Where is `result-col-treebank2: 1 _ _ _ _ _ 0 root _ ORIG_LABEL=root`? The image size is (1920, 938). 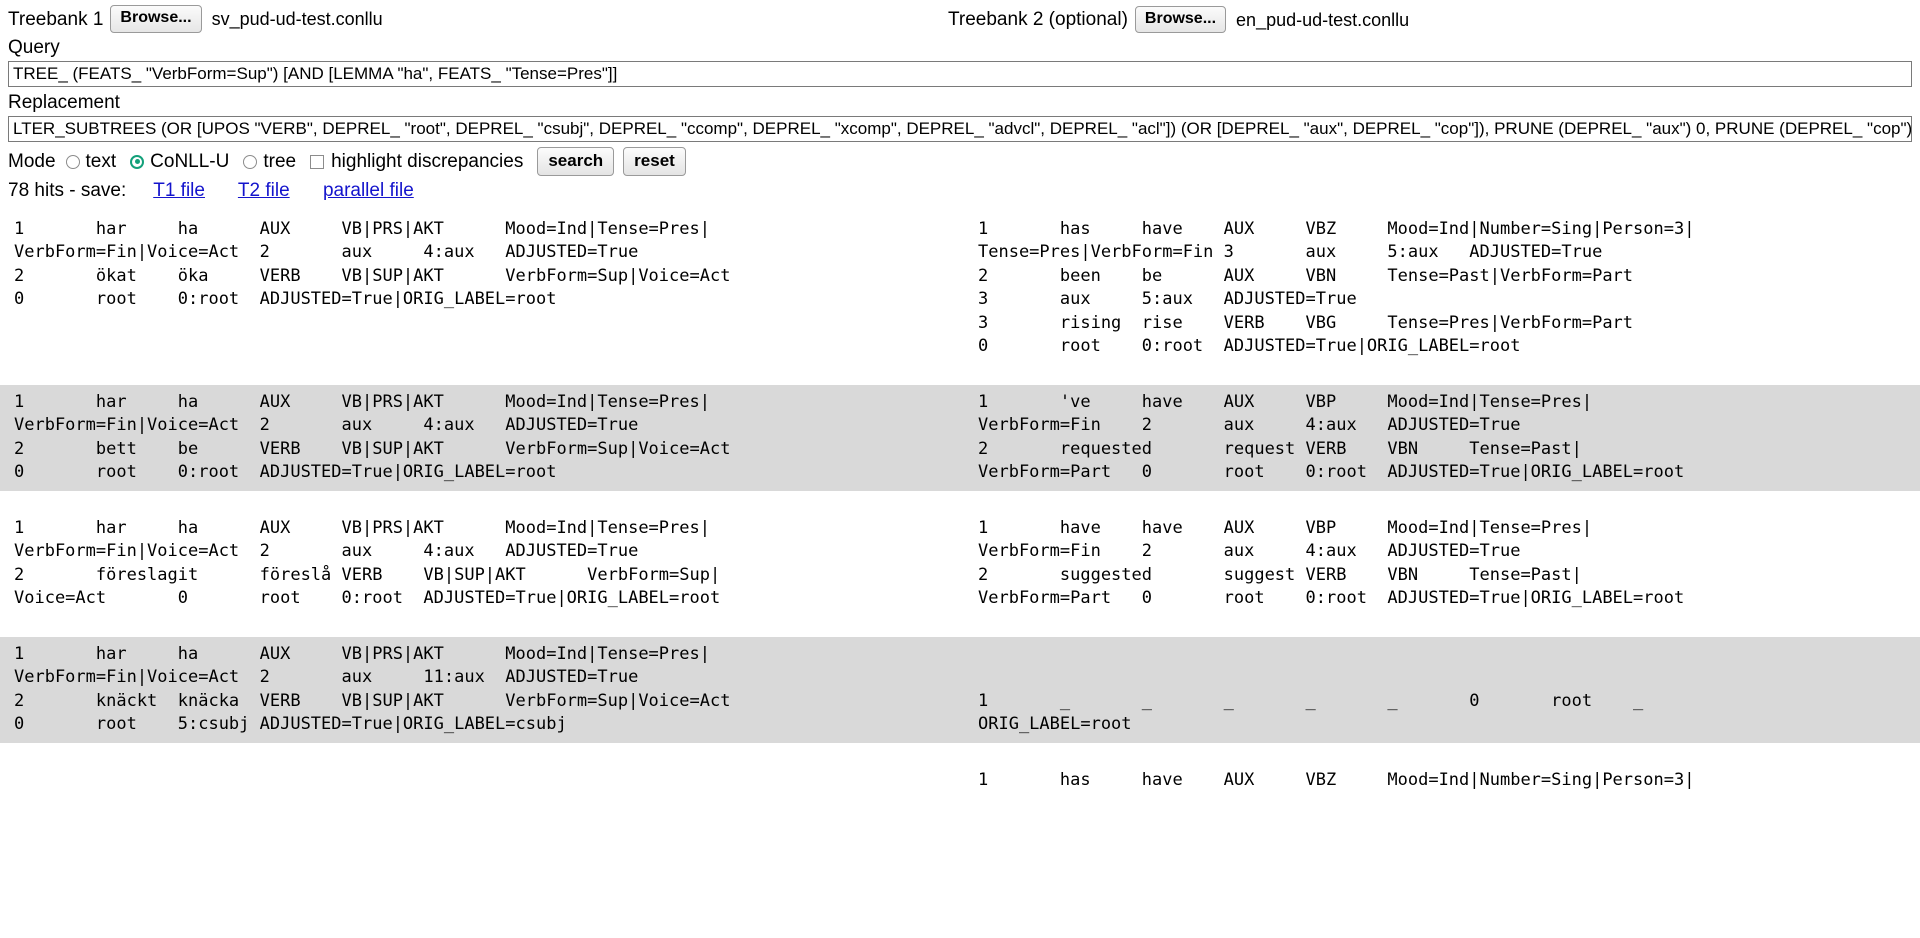
result-col-treebank2: 1 _ _ _ _ _ 0 root _ ORIG_LABEL=root is located at coordinates (1311, 712).